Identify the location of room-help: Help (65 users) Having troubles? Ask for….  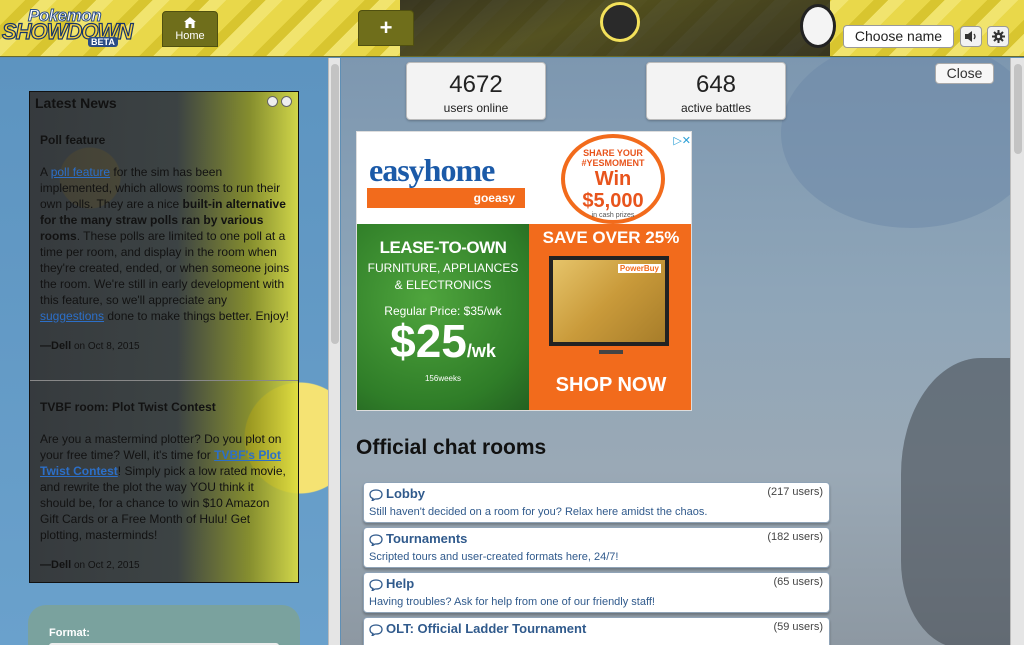
(596, 592).